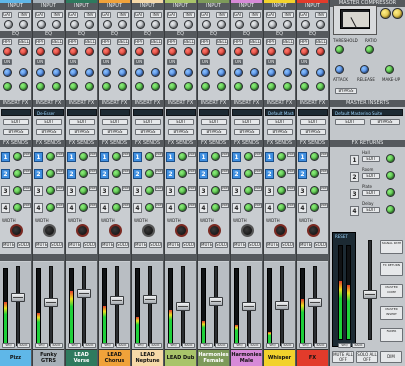  What do you see at coordinates (391, 269) in the screenshot?
I see `sidebar-fx-return-button: FX RETURN` at bounding box center [391, 269].